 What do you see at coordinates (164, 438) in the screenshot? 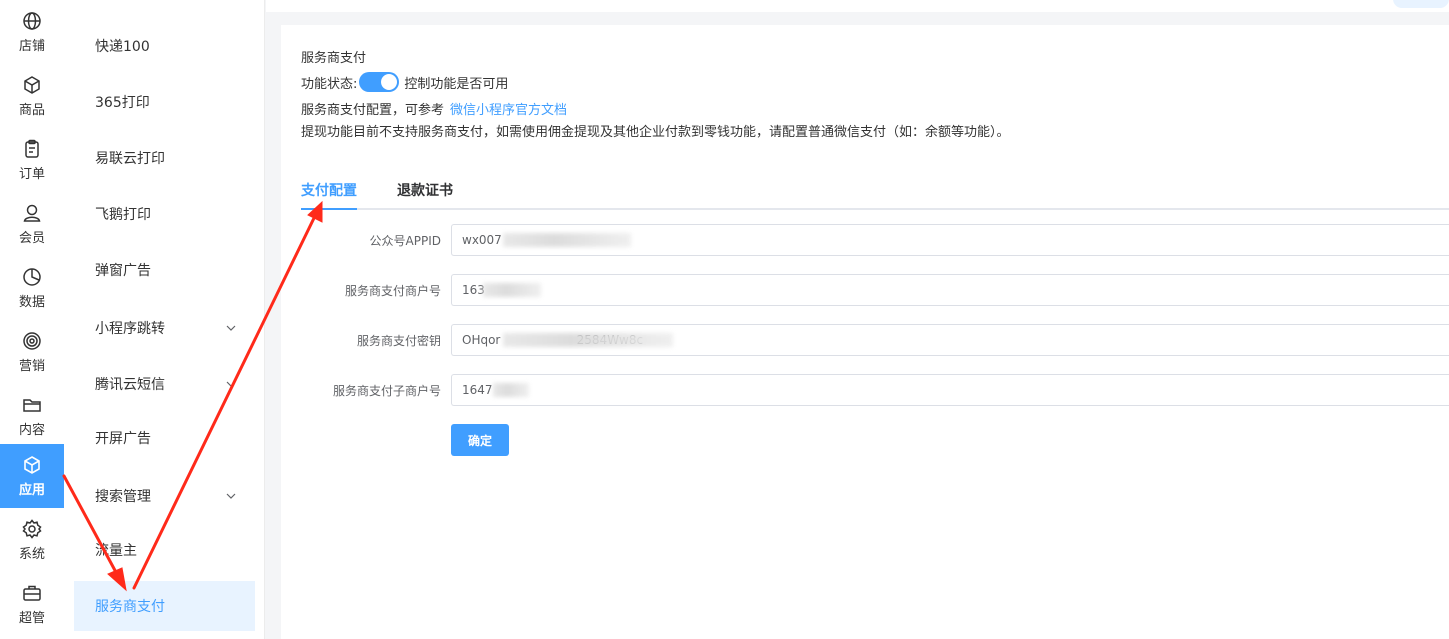
I see `submenu-item-splash-ad: 开屏广告` at bounding box center [164, 438].